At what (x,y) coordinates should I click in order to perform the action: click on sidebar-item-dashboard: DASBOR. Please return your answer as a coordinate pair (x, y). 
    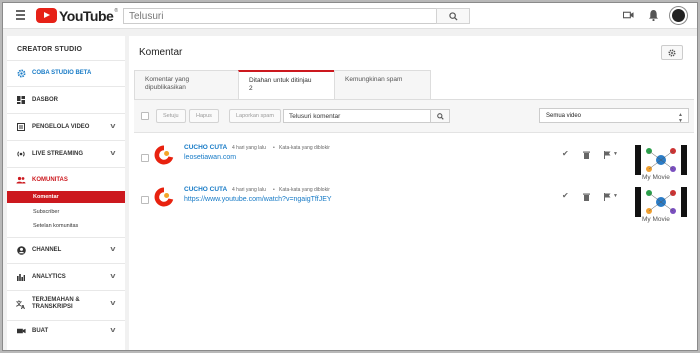
    Looking at the image, I should click on (66, 100).